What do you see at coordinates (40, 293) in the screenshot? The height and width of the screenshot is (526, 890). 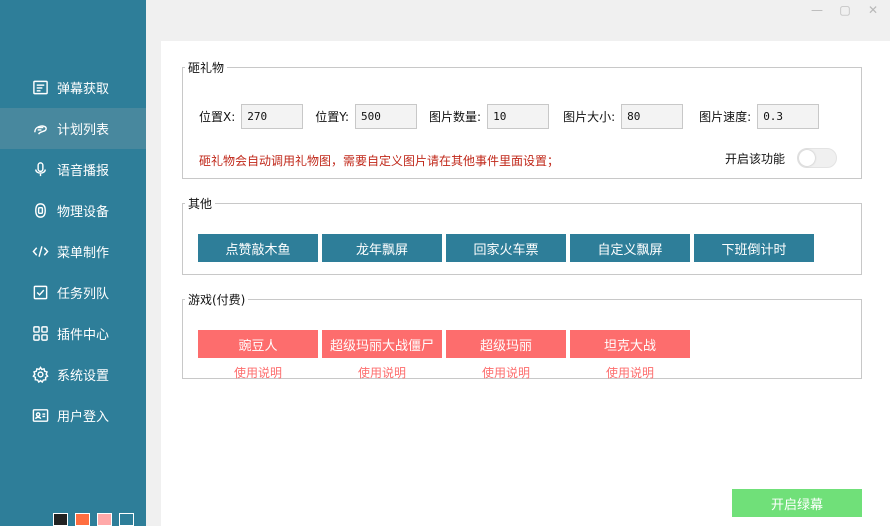 I see `task-queue-icon` at bounding box center [40, 293].